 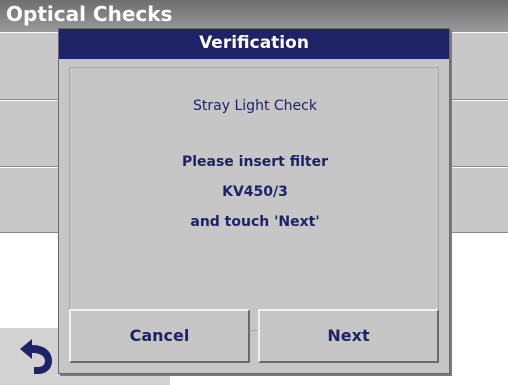 What do you see at coordinates (255, 192) in the screenshot?
I see `filter-name: KV450/3` at bounding box center [255, 192].